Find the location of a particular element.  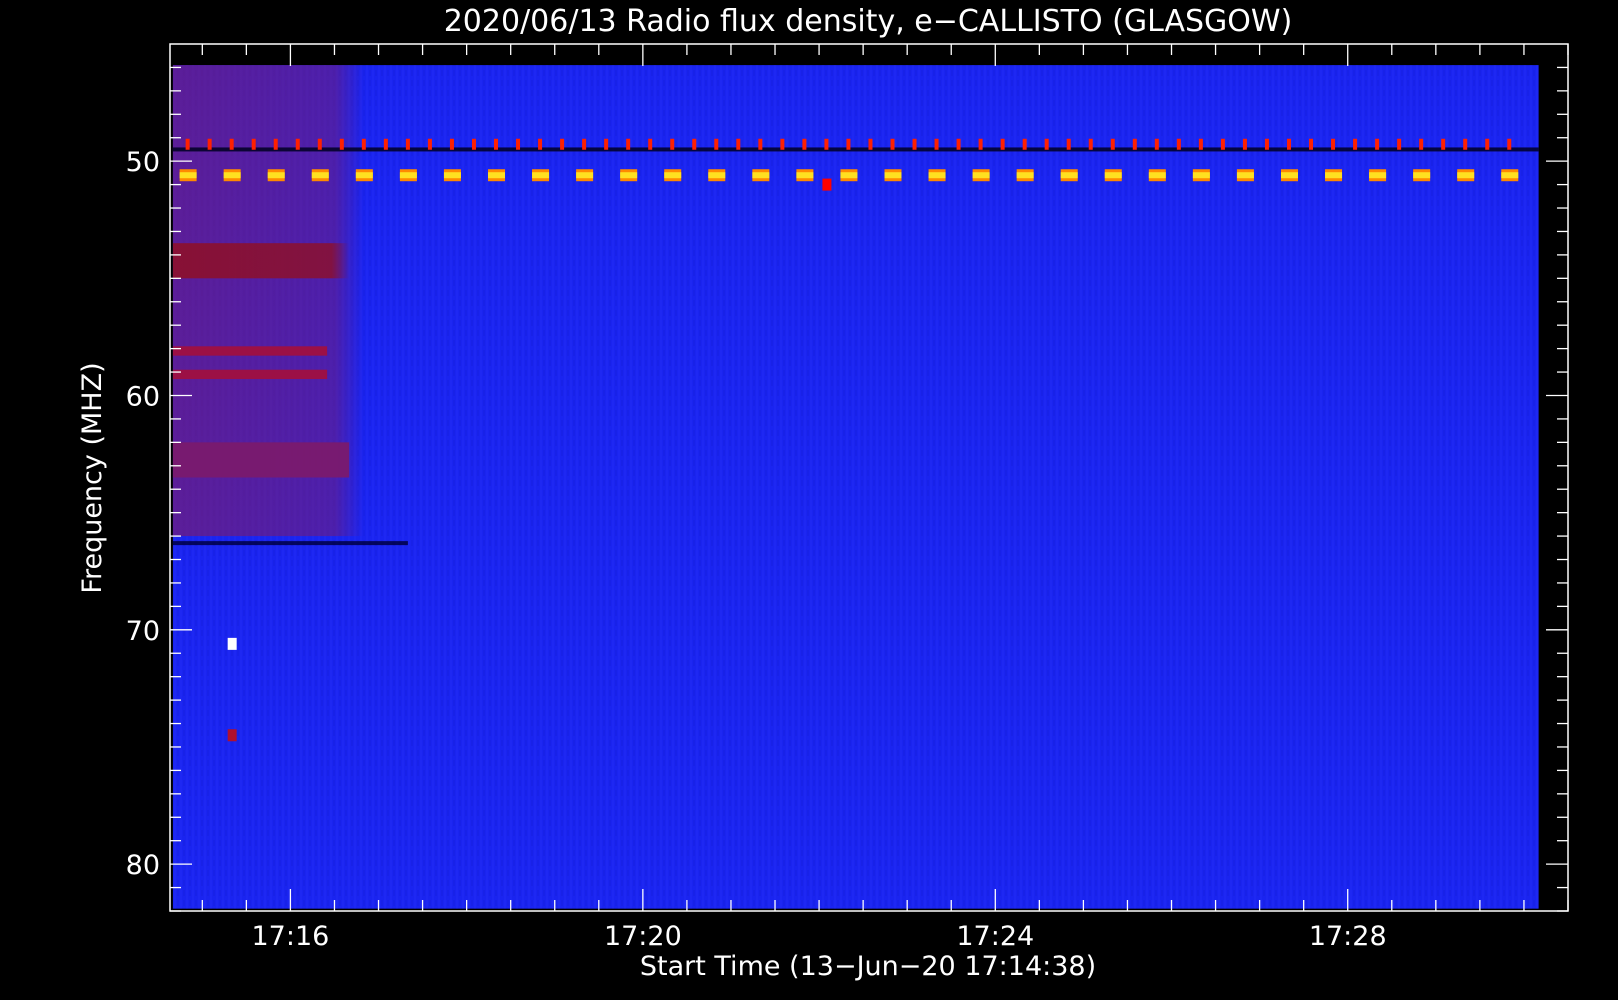

x-tick-label-1: 17:20 is located at coordinates (643, 936).